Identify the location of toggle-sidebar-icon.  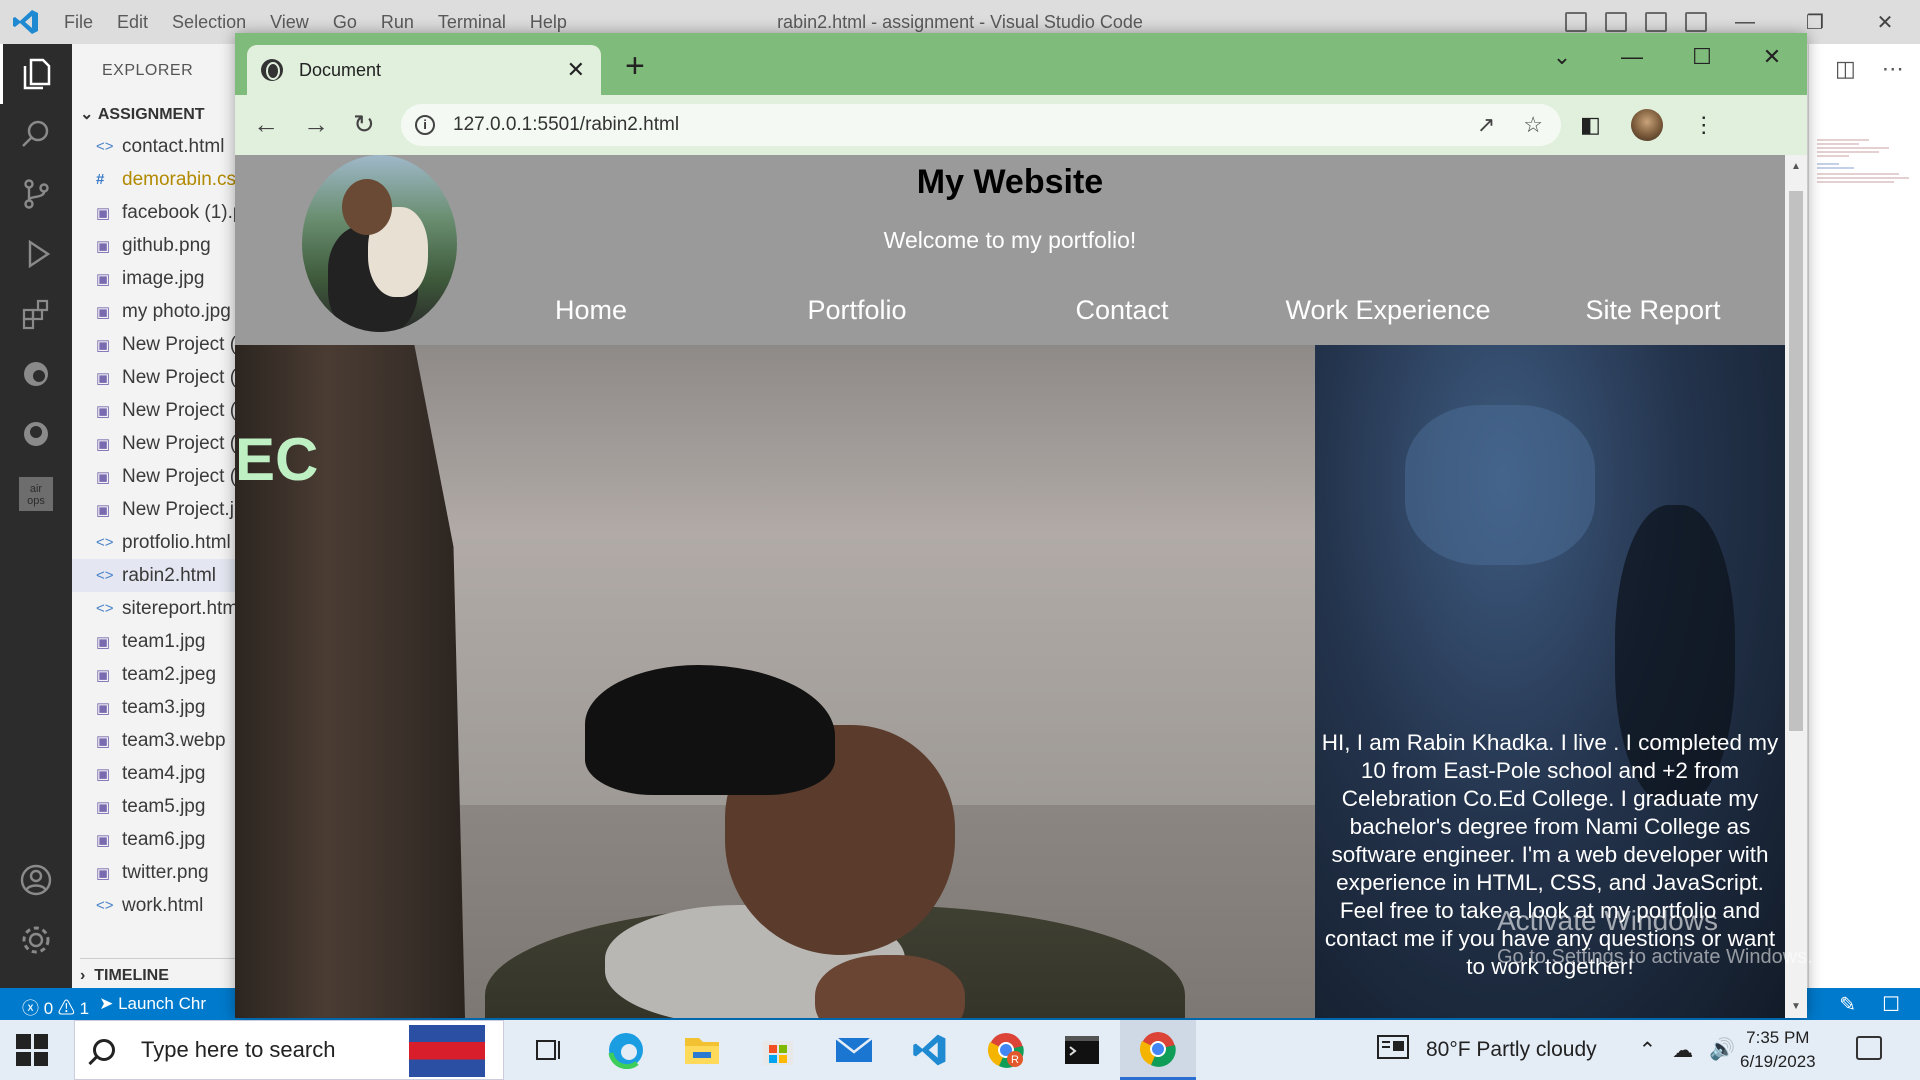
(1576, 22).